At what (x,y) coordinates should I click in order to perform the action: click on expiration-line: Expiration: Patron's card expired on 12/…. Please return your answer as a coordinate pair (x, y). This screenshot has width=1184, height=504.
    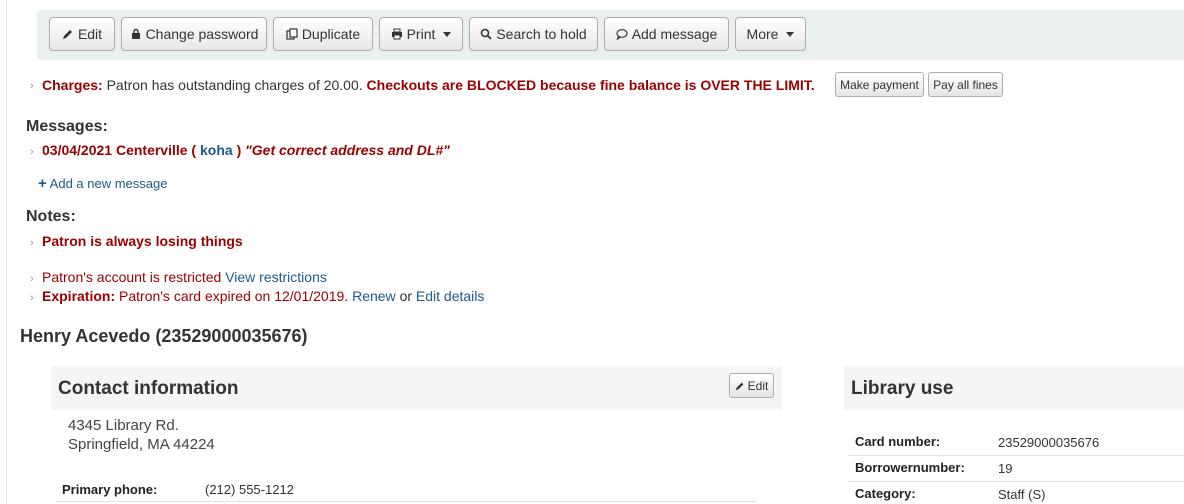
    Looking at the image, I should click on (263, 296).